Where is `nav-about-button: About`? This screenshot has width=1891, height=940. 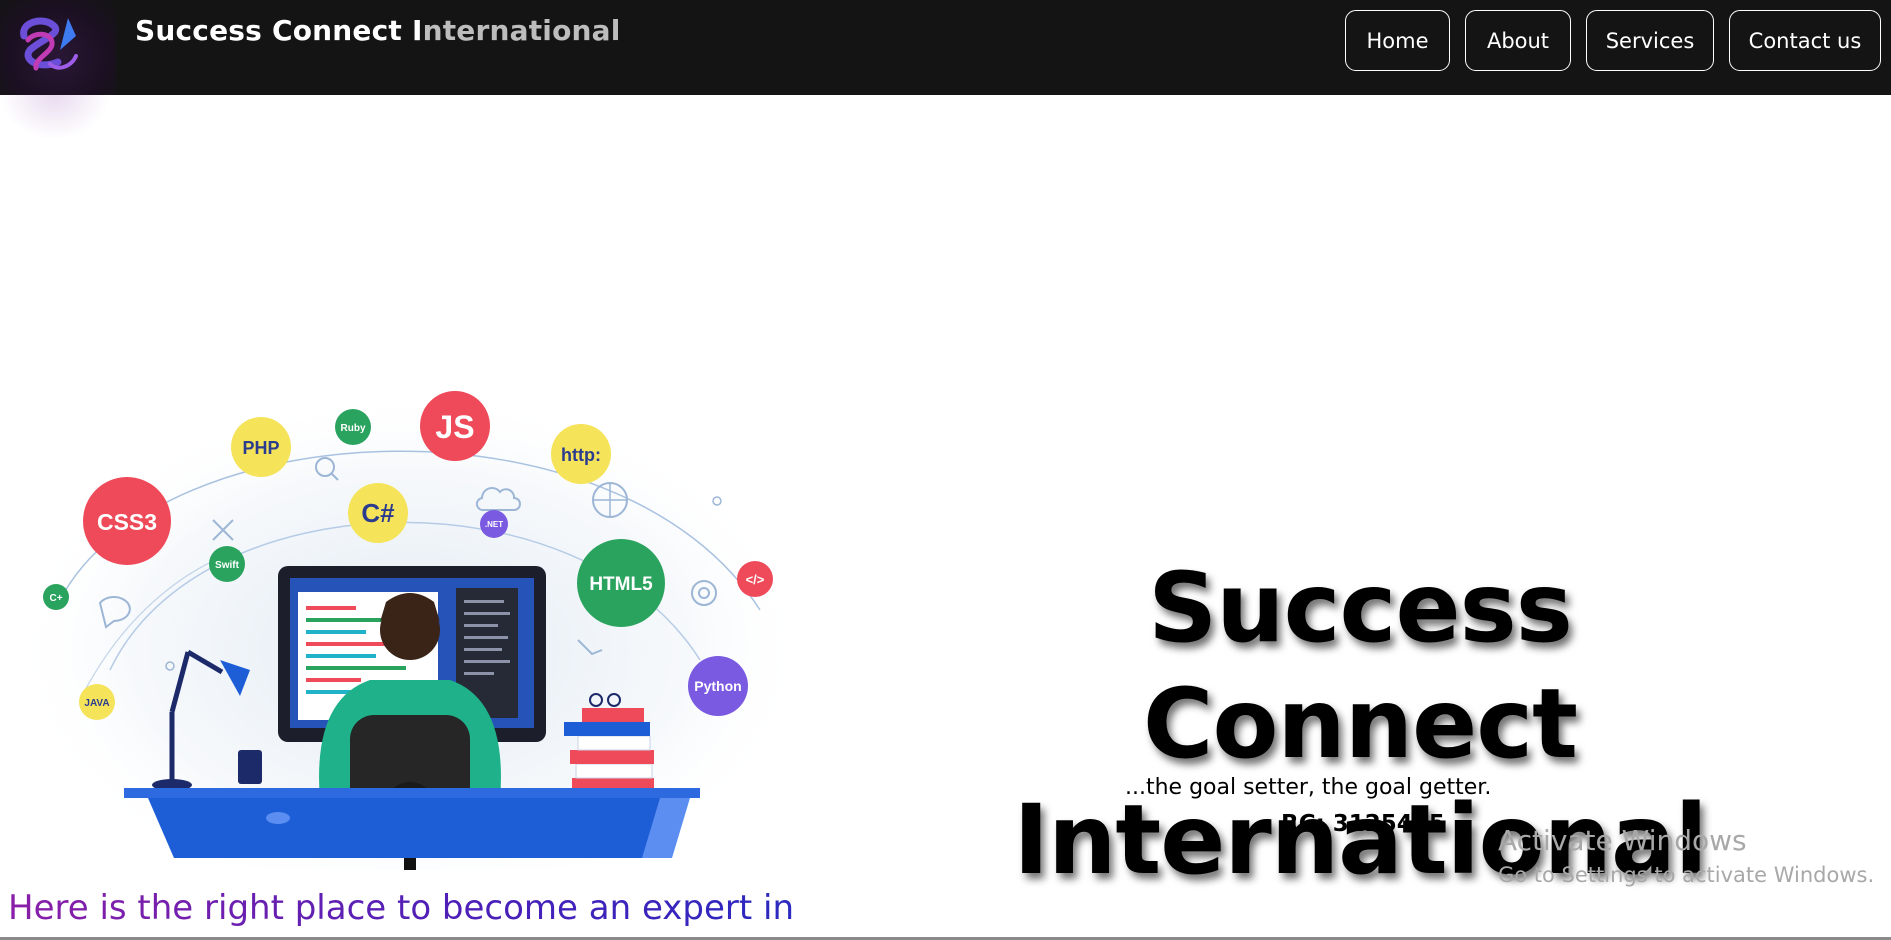
nav-about-button: About is located at coordinates (1518, 40).